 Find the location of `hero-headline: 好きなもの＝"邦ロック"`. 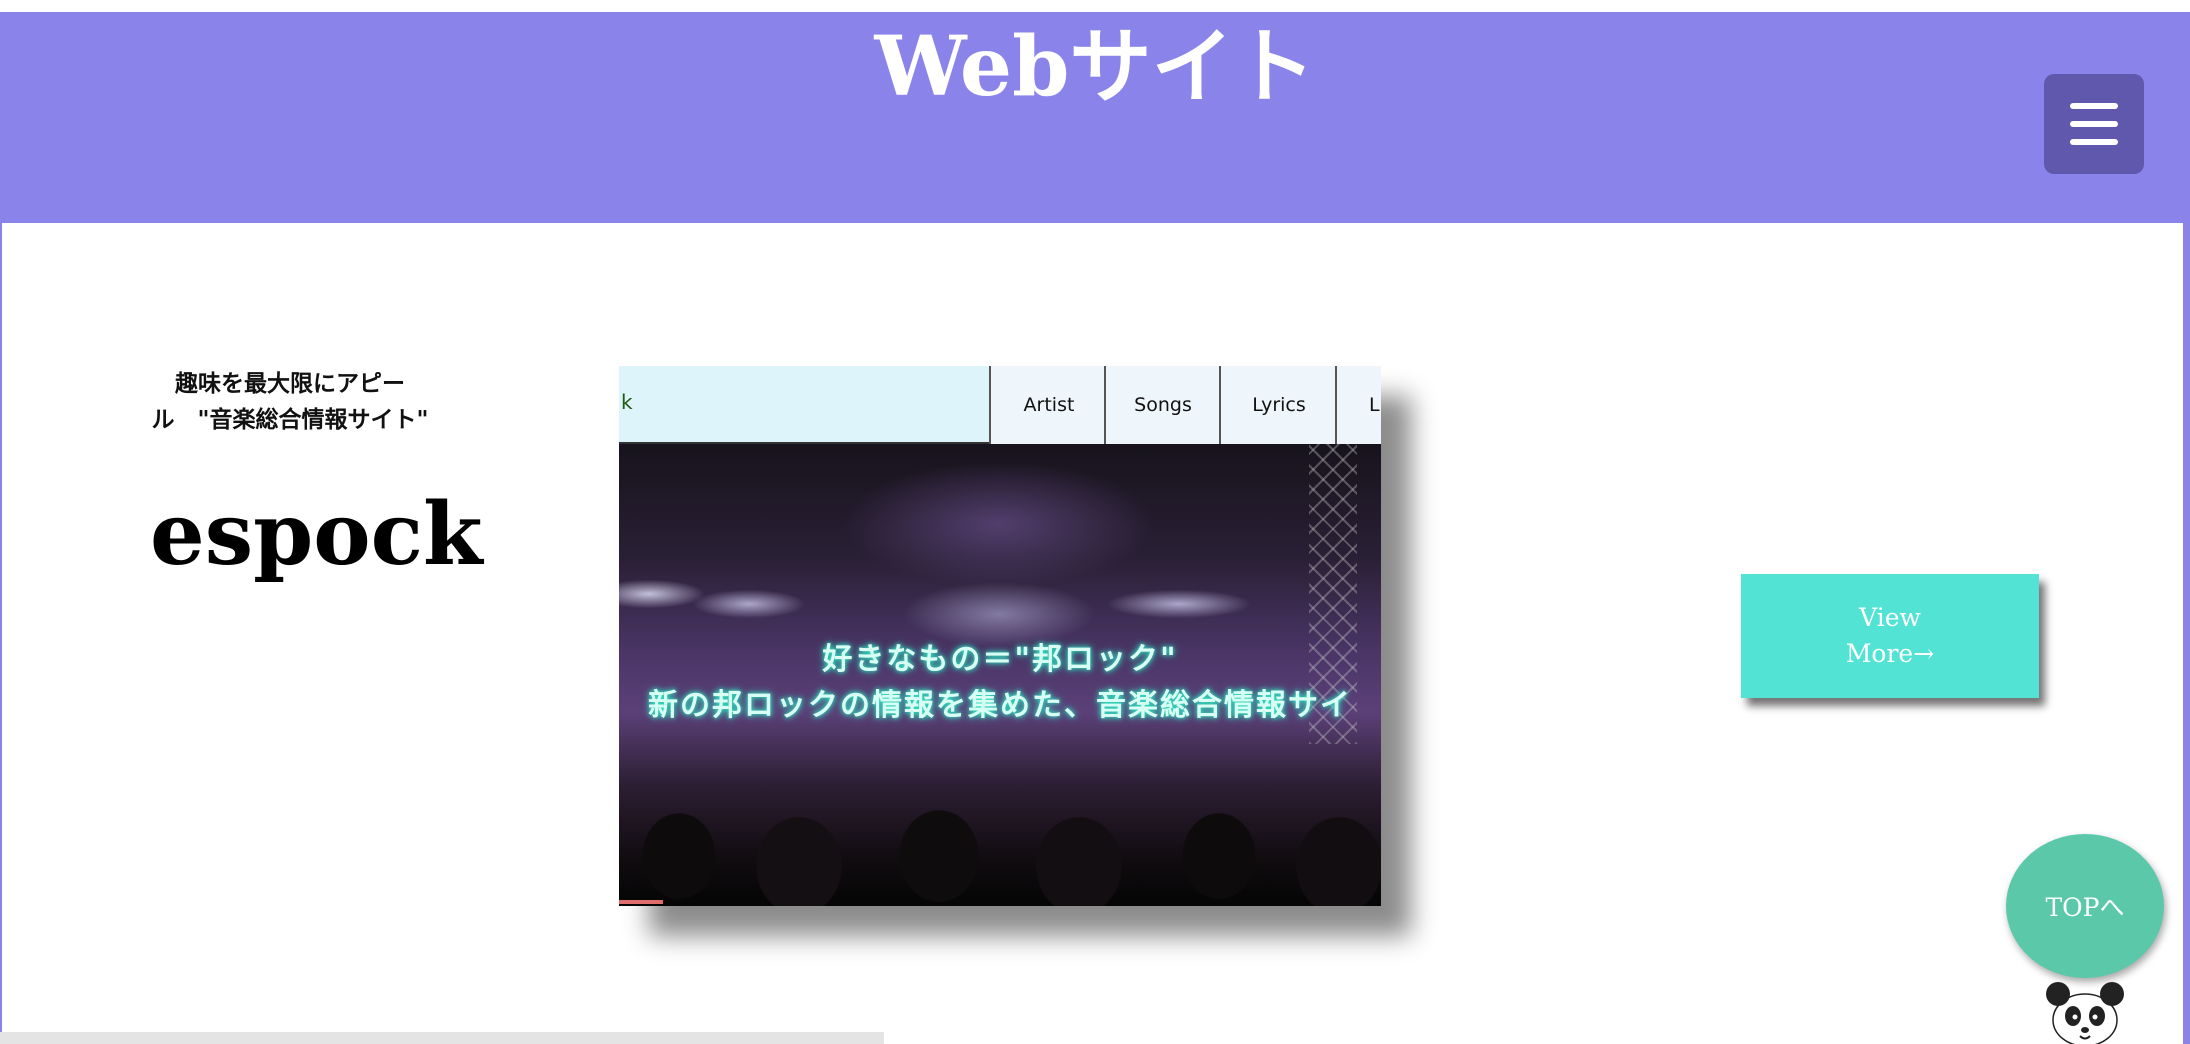

hero-headline: 好きなもの＝"邦ロック" is located at coordinates (1000, 659).